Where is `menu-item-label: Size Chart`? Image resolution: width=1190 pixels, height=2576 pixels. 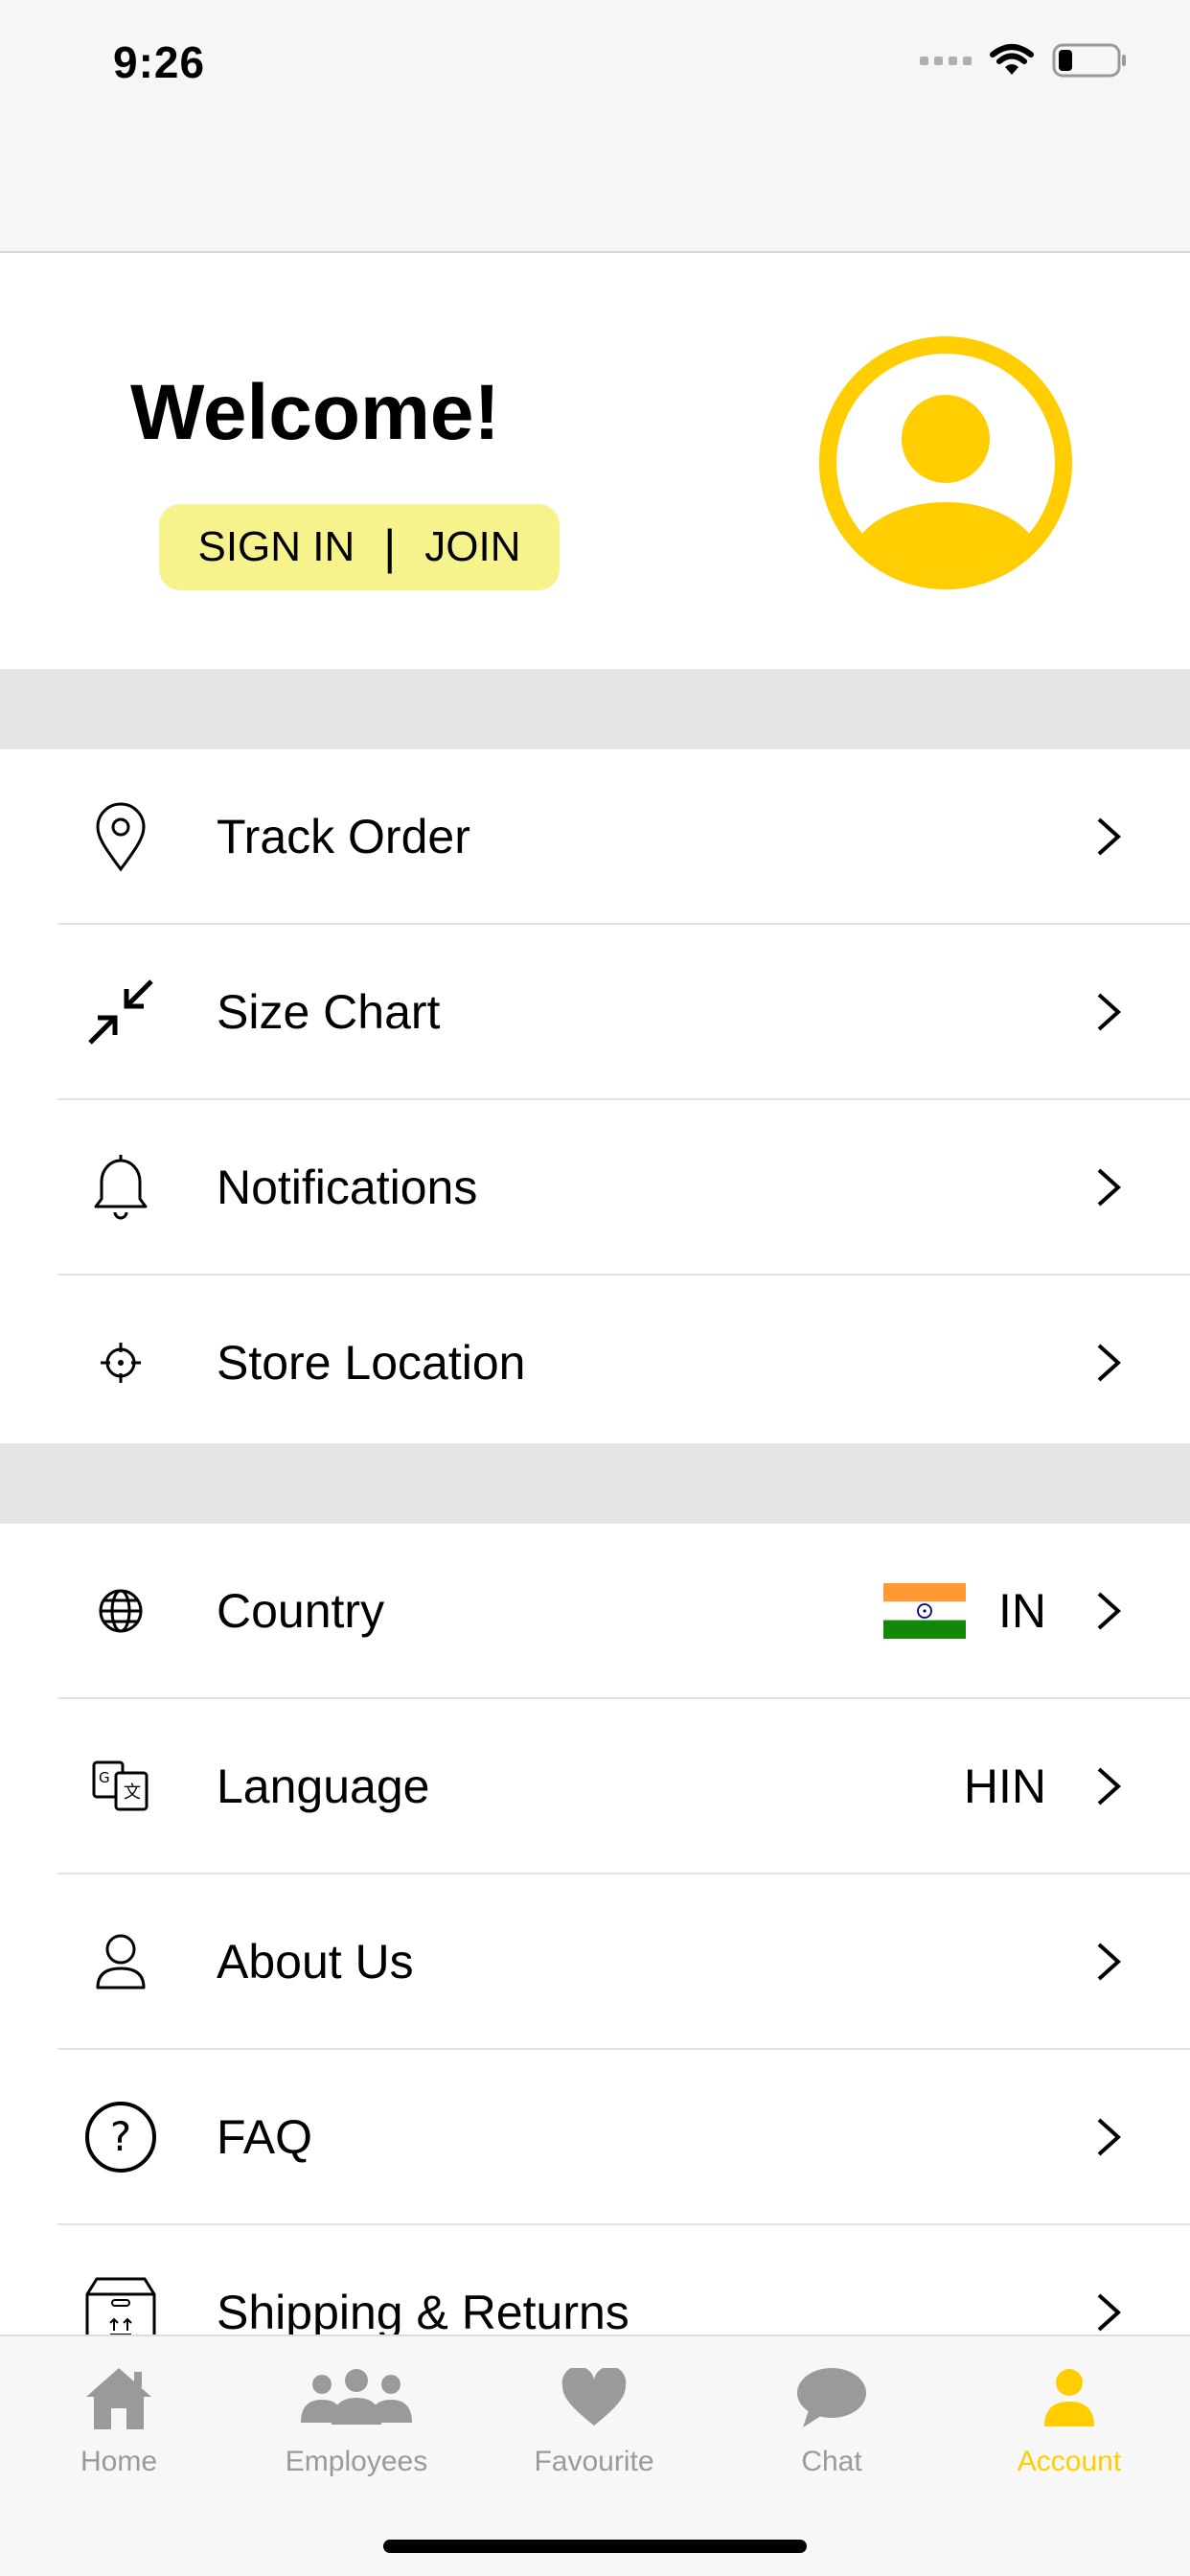 menu-item-label: Size Chart is located at coordinates (329, 1012).